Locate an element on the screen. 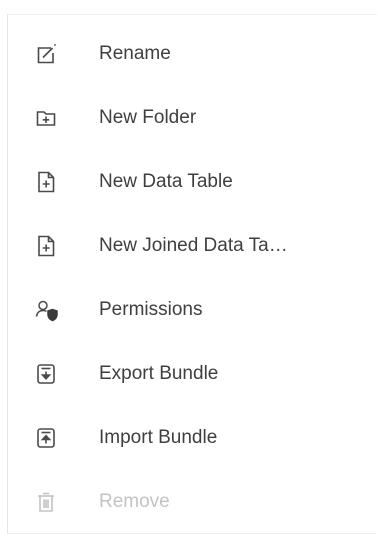  menu-item-label: Rename is located at coordinates (135, 53).